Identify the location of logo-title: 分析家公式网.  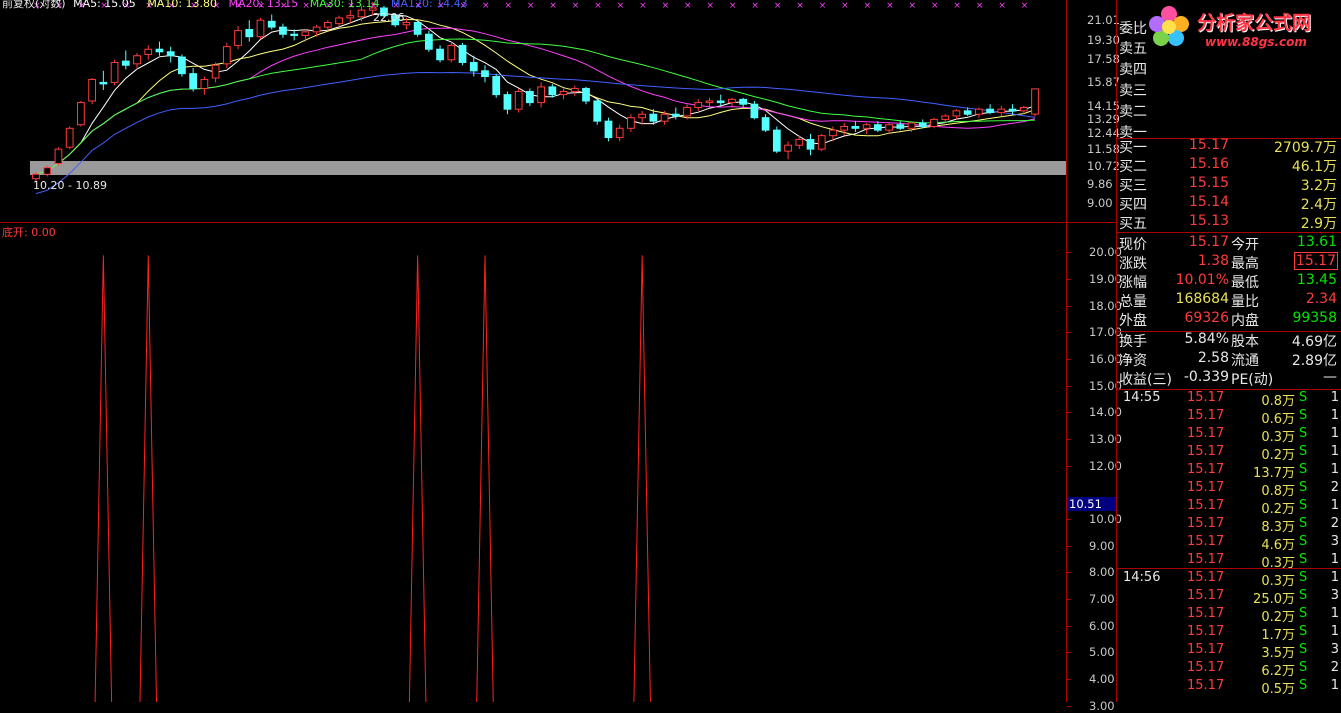
(1254, 23).